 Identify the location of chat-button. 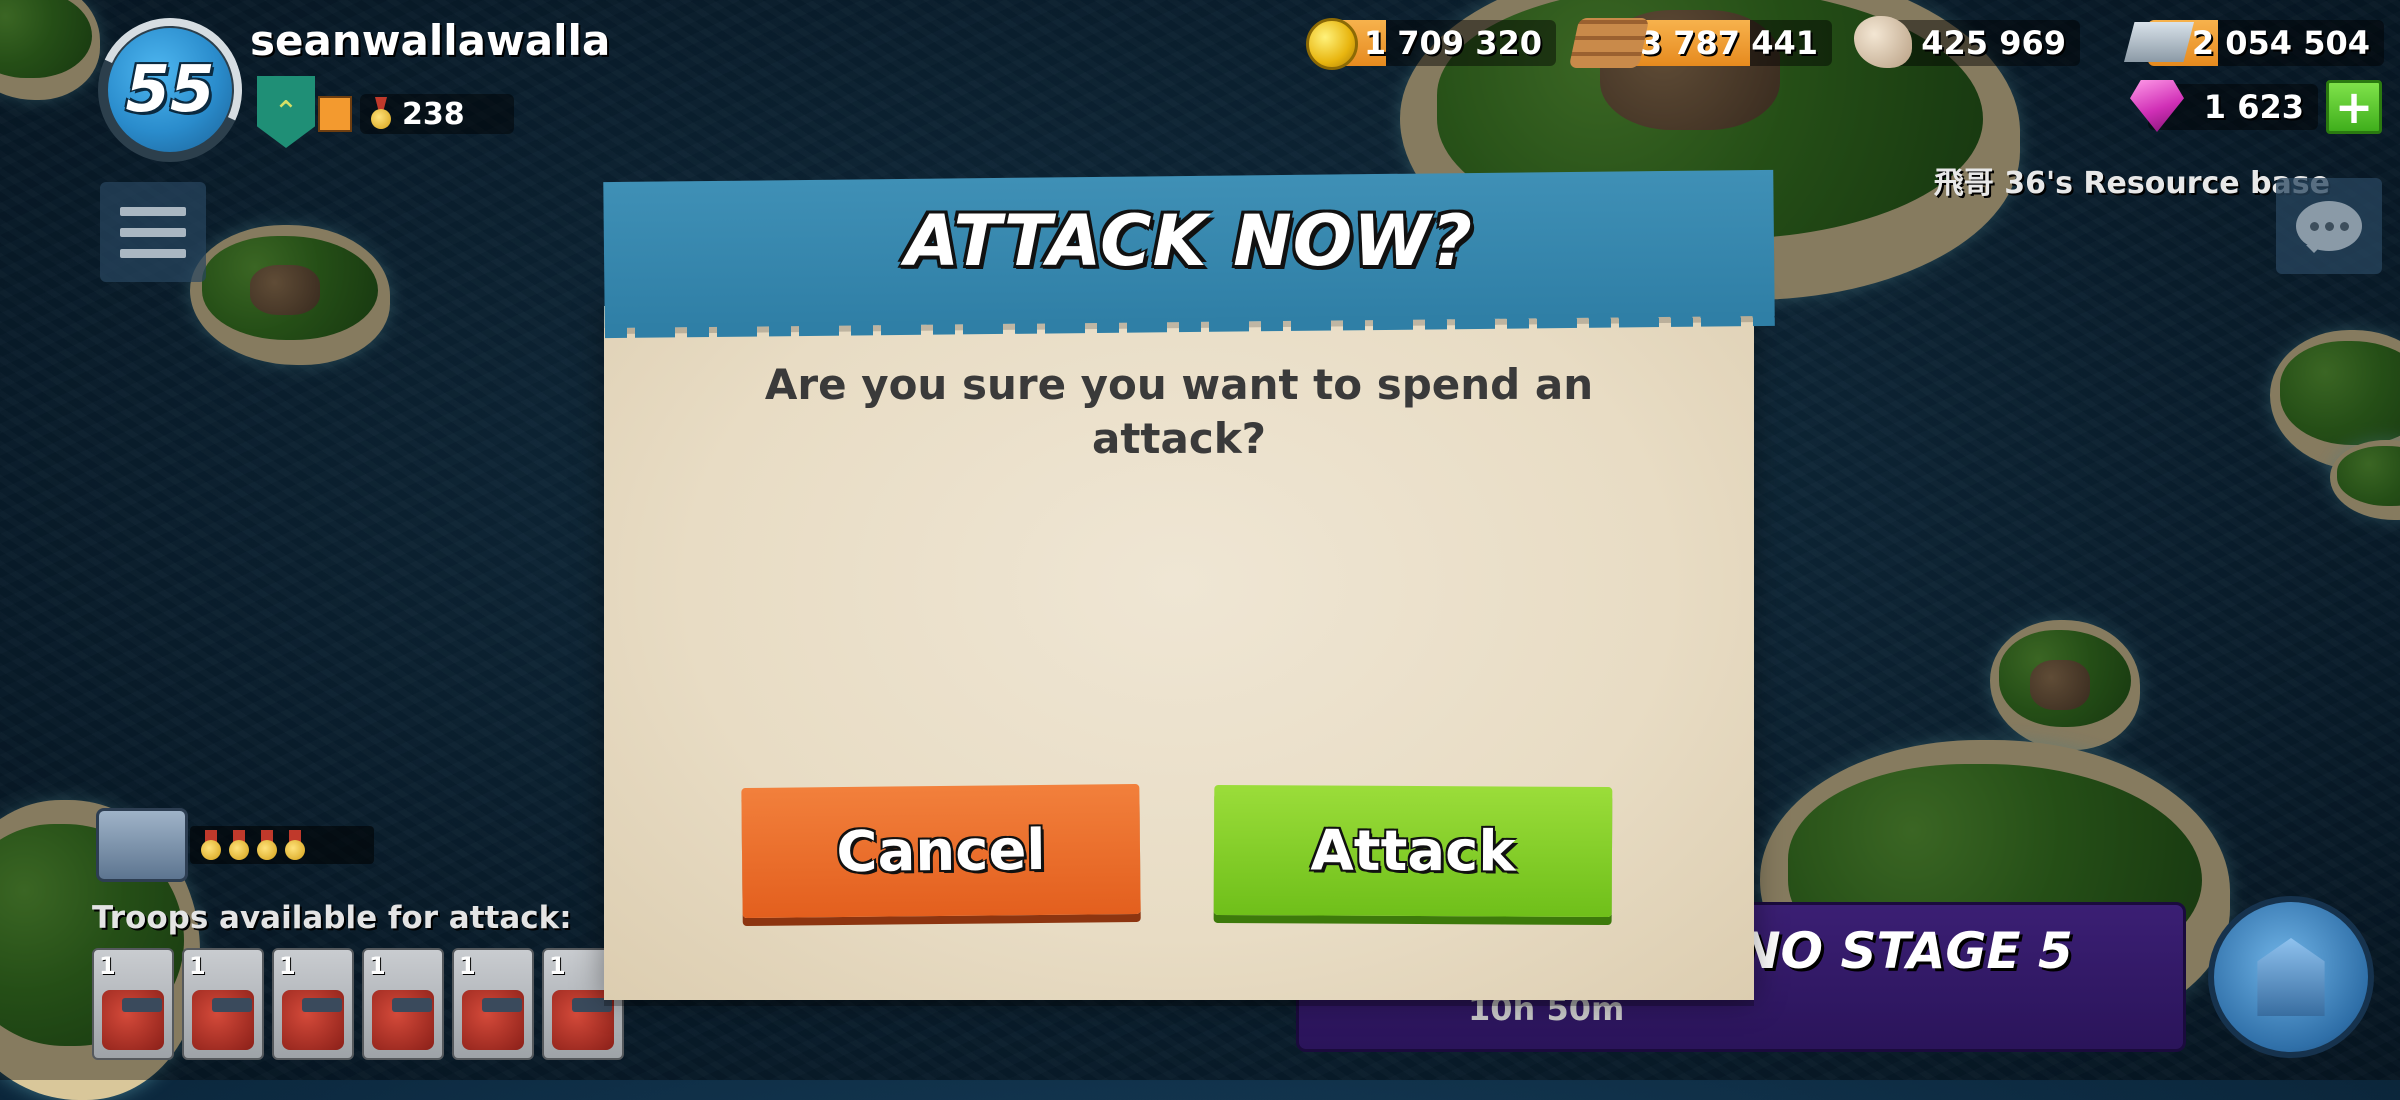
(2329, 226).